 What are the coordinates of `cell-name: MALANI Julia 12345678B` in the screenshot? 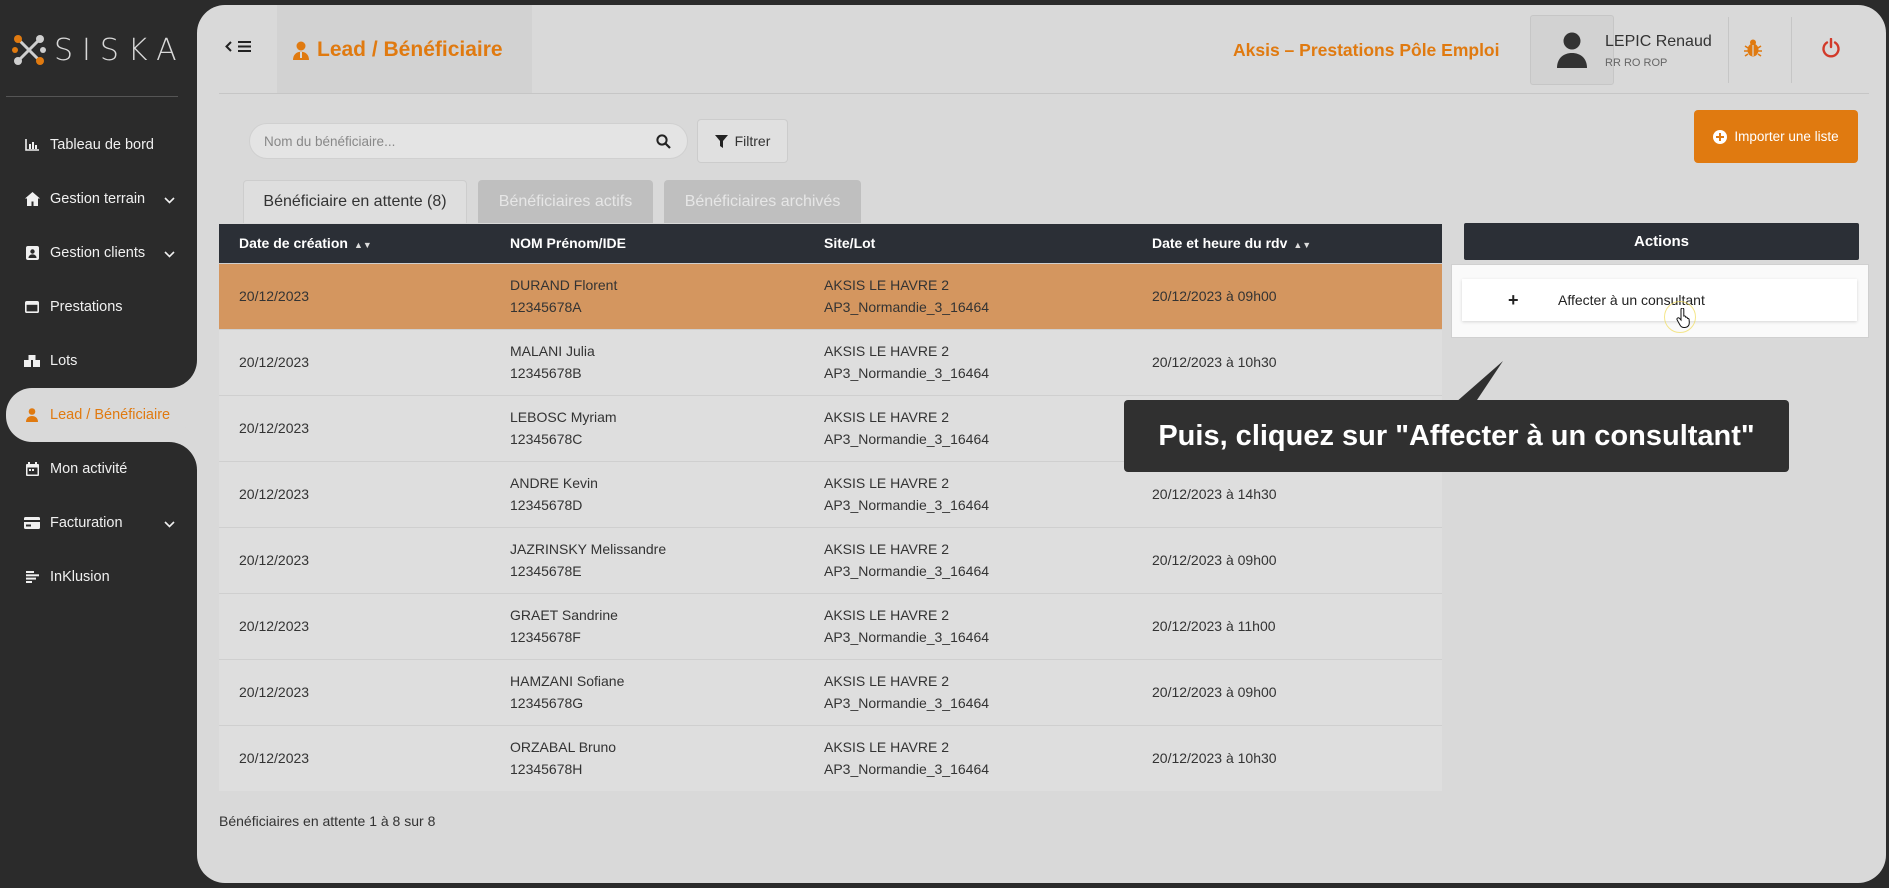 It's located at (647, 361).